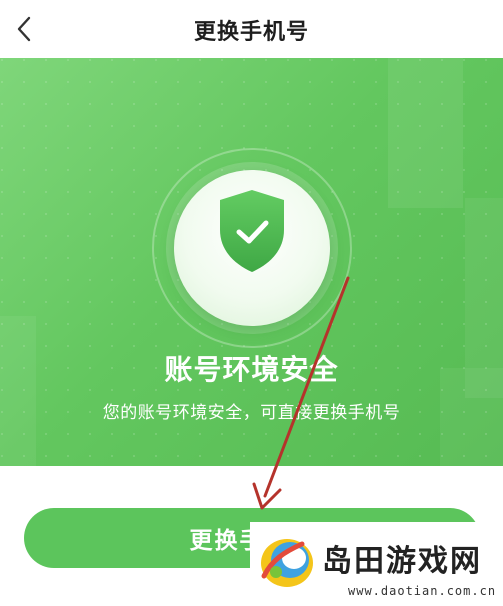  I want to click on page-title: 更换手机号, so click(251, 32).